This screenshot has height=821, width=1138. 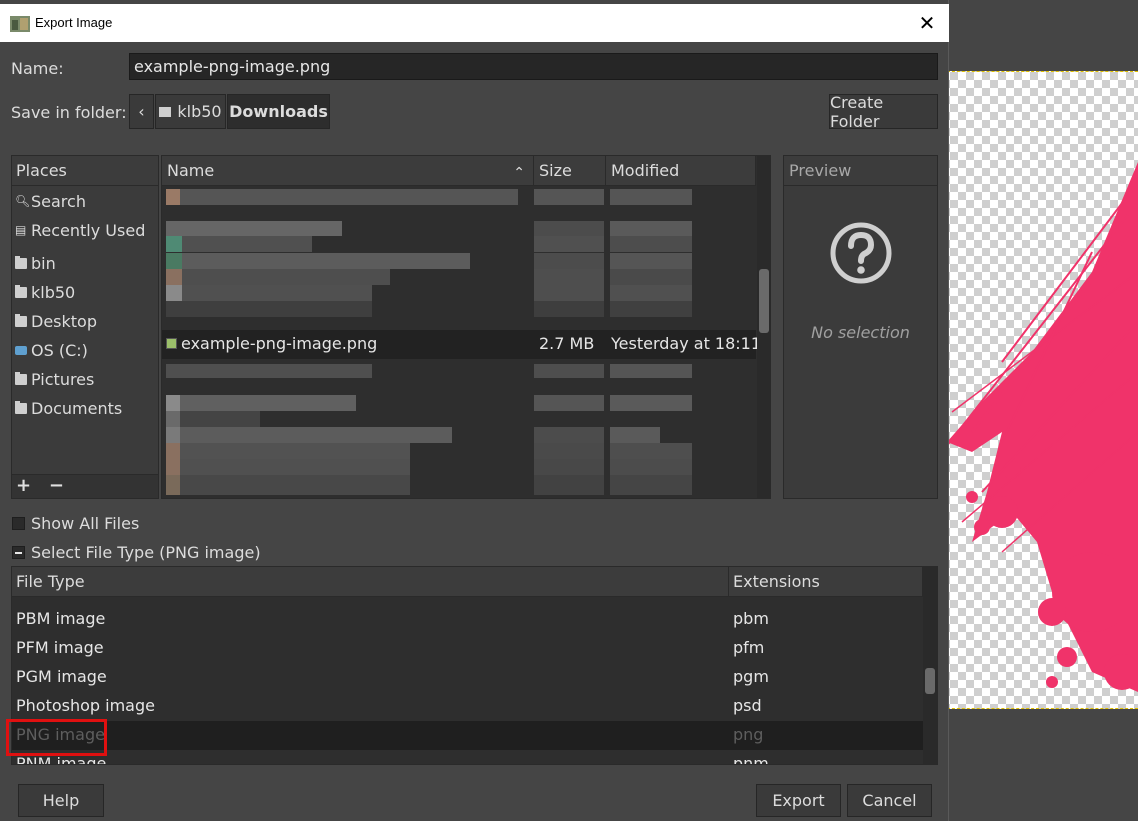 What do you see at coordinates (826, 582) in the screenshot?
I see `column-extensions: Extensions` at bounding box center [826, 582].